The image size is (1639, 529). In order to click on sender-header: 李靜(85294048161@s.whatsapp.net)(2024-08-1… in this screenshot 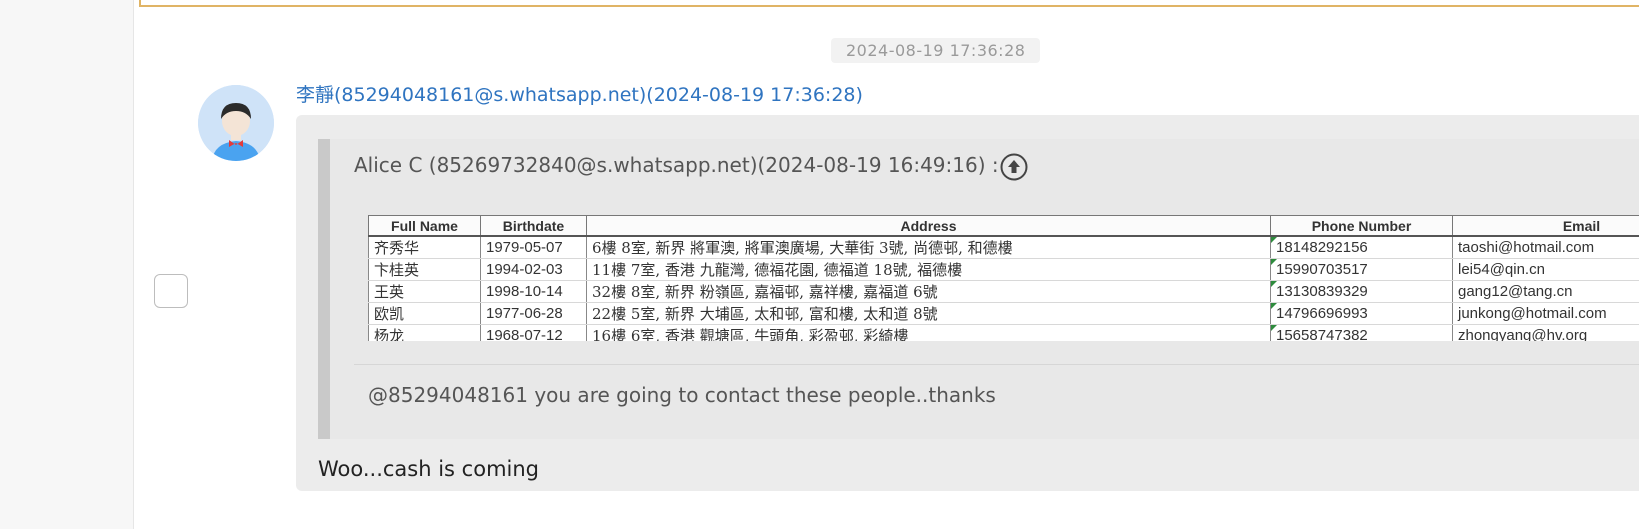, I will do `click(579, 93)`.